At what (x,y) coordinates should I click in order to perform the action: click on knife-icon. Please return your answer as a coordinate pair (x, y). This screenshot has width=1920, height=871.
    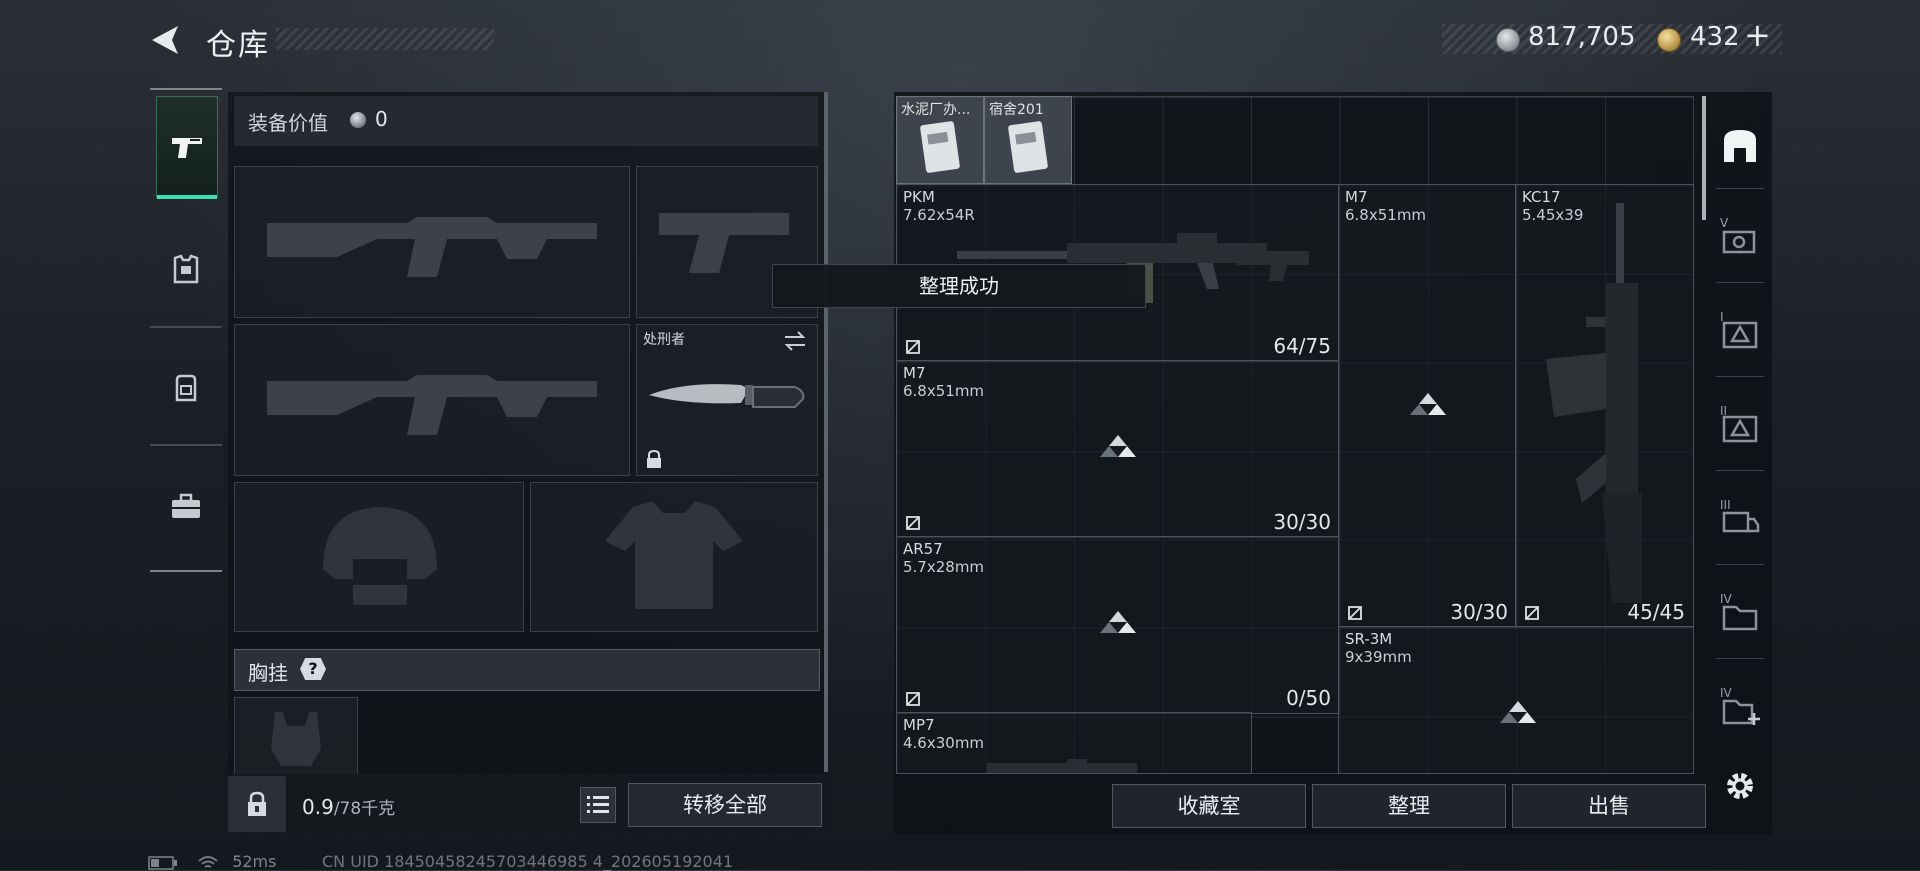
    Looking at the image, I should click on (727, 396).